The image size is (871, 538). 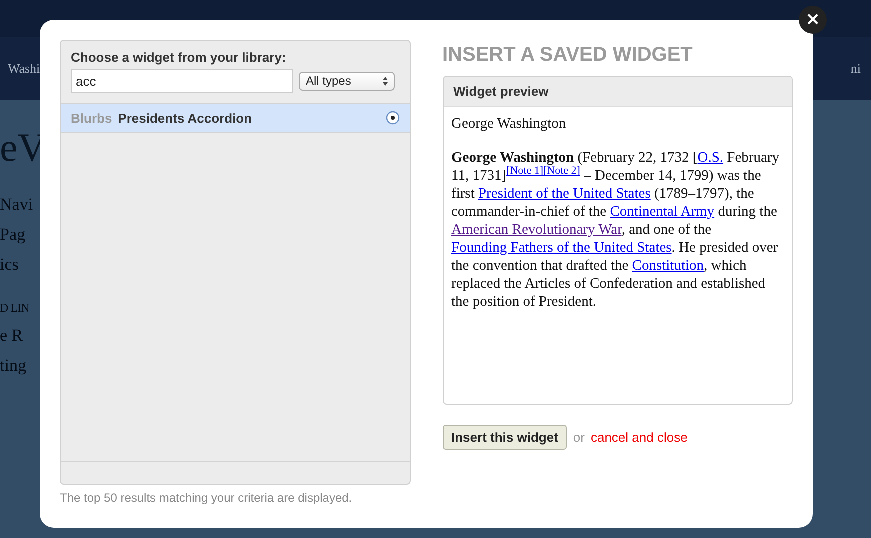 What do you see at coordinates (668, 266) in the screenshot?
I see `text-link: Constitution` at bounding box center [668, 266].